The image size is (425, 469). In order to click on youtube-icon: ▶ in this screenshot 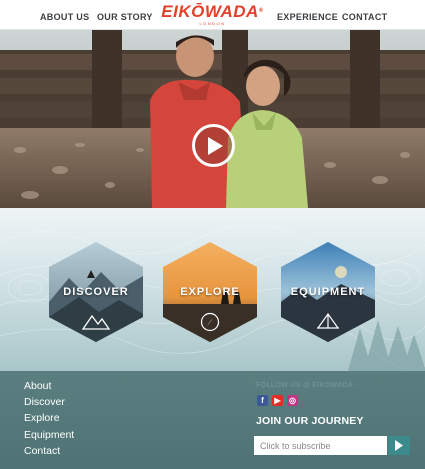, I will do `click(277, 400)`.